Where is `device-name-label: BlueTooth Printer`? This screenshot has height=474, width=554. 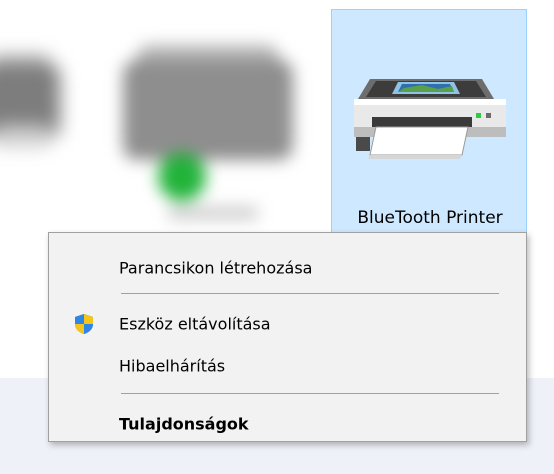
device-name-label: BlueTooth Printer is located at coordinates (430, 218).